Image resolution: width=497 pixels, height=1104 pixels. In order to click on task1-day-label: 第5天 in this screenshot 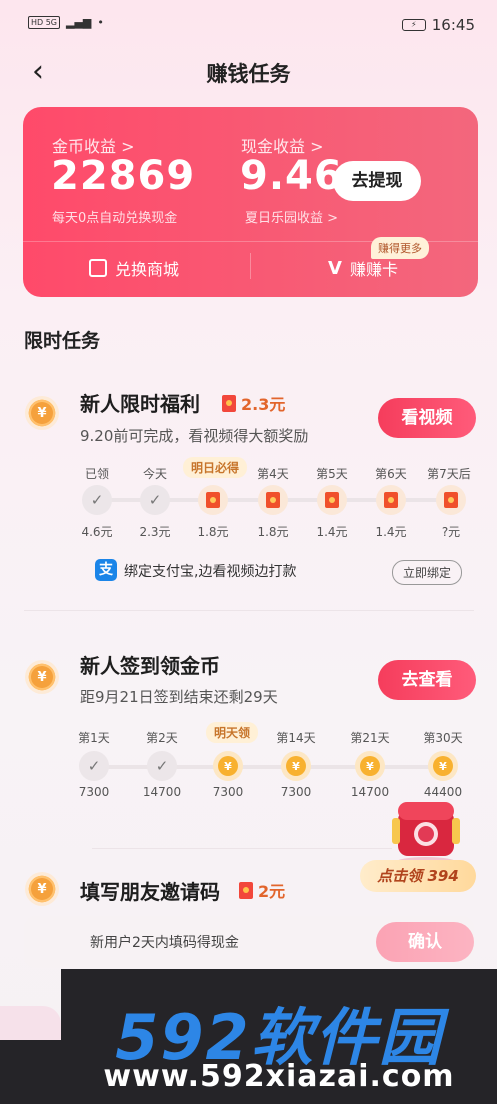, I will do `click(332, 474)`.